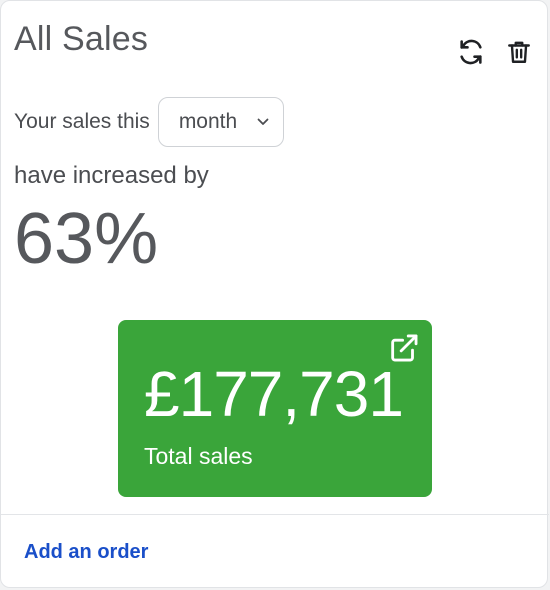  What do you see at coordinates (81, 39) in the screenshot?
I see `card-title: All Sales` at bounding box center [81, 39].